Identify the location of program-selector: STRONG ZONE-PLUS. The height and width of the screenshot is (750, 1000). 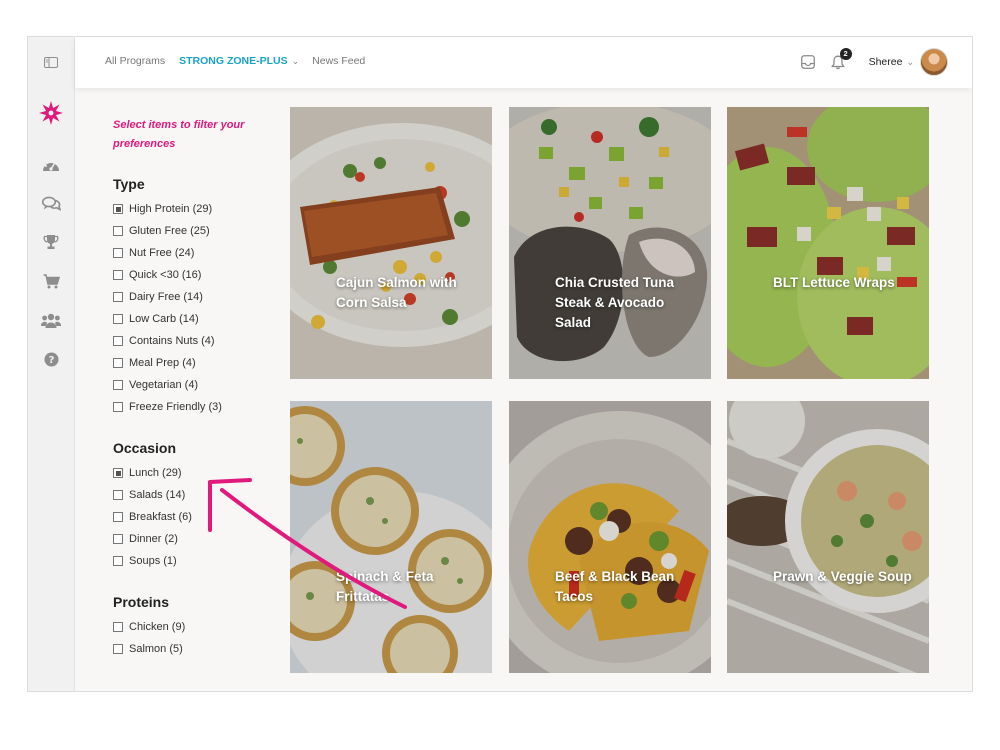
(233, 61).